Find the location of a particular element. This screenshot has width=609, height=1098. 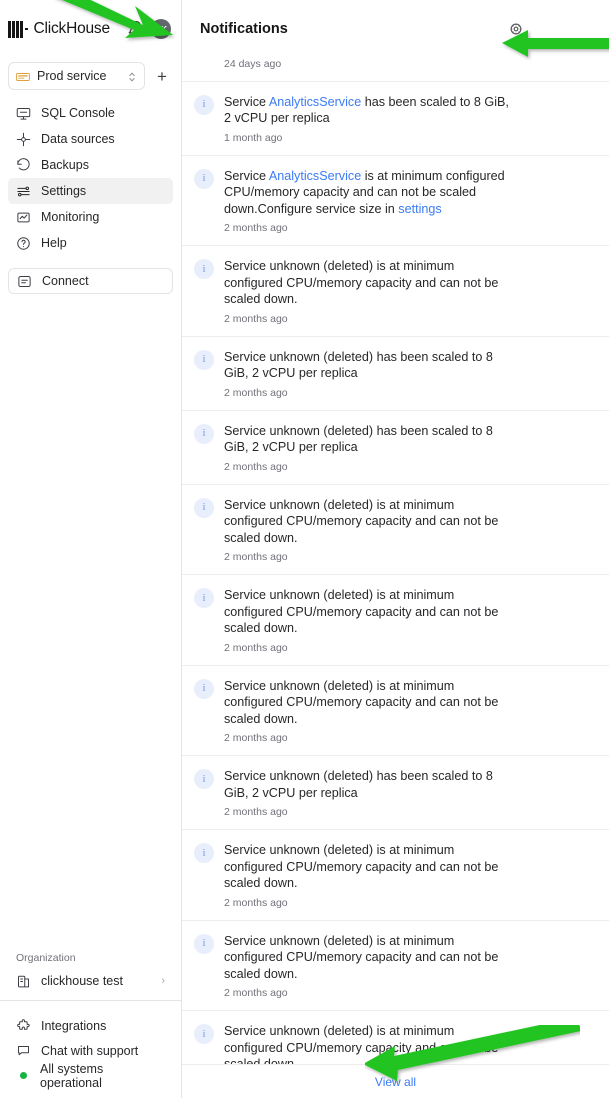

footer-item-system-status: All systems operational is located at coordinates (90, 1075).